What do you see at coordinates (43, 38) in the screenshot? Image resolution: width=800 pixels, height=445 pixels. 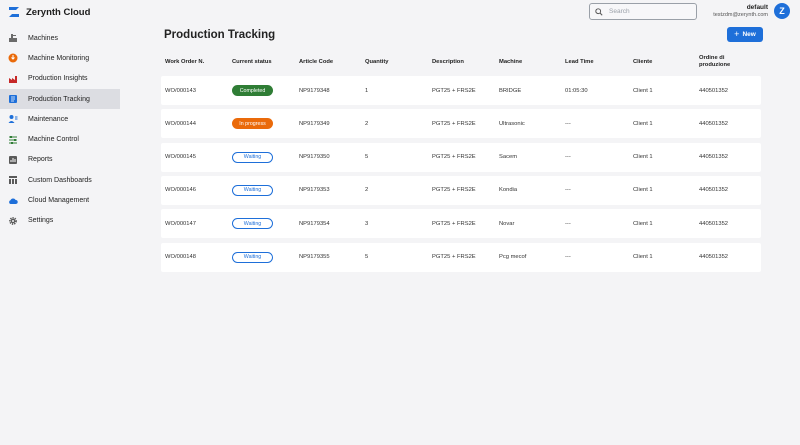 I see `sidebar-item-label: Machines` at bounding box center [43, 38].